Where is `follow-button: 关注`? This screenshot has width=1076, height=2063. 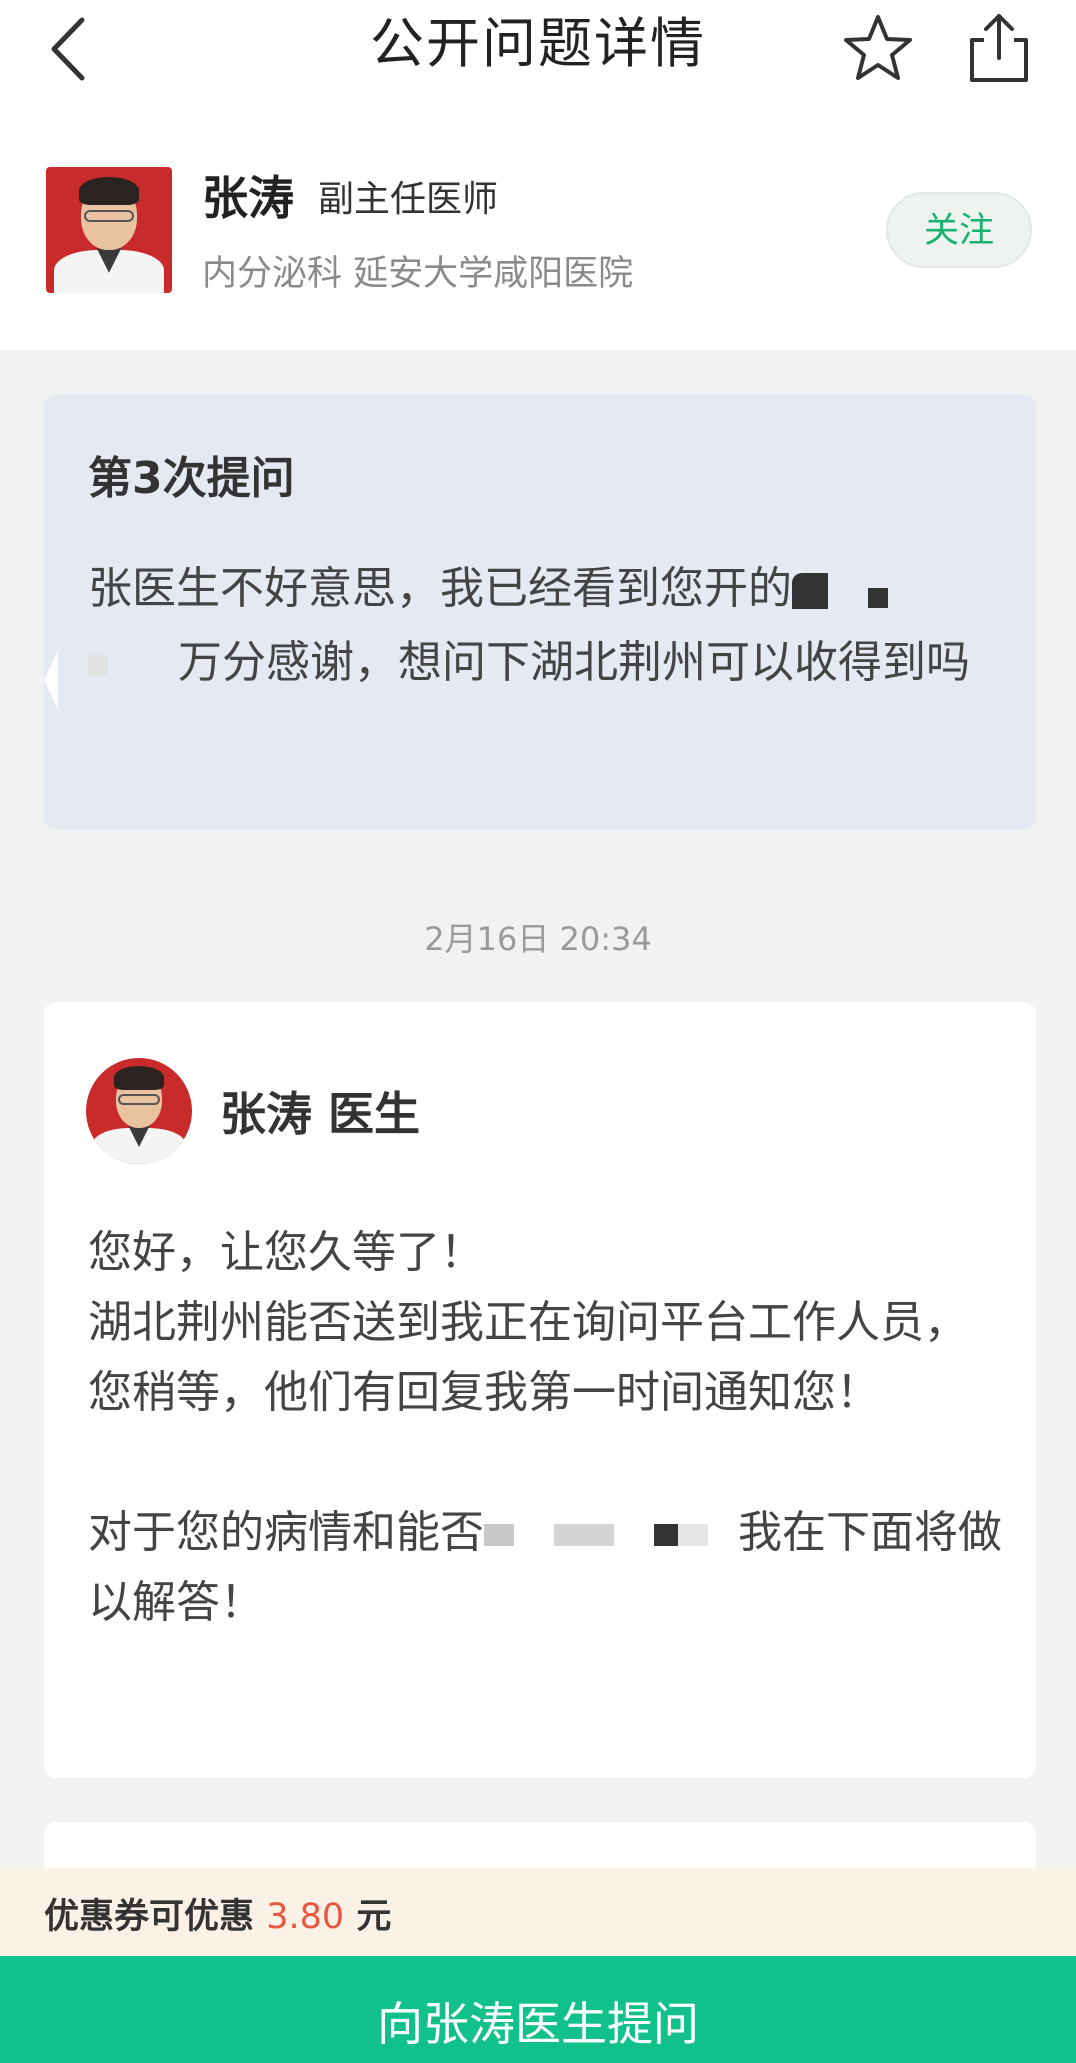
follow-button: 关注 is located at coordinates (959, 230).